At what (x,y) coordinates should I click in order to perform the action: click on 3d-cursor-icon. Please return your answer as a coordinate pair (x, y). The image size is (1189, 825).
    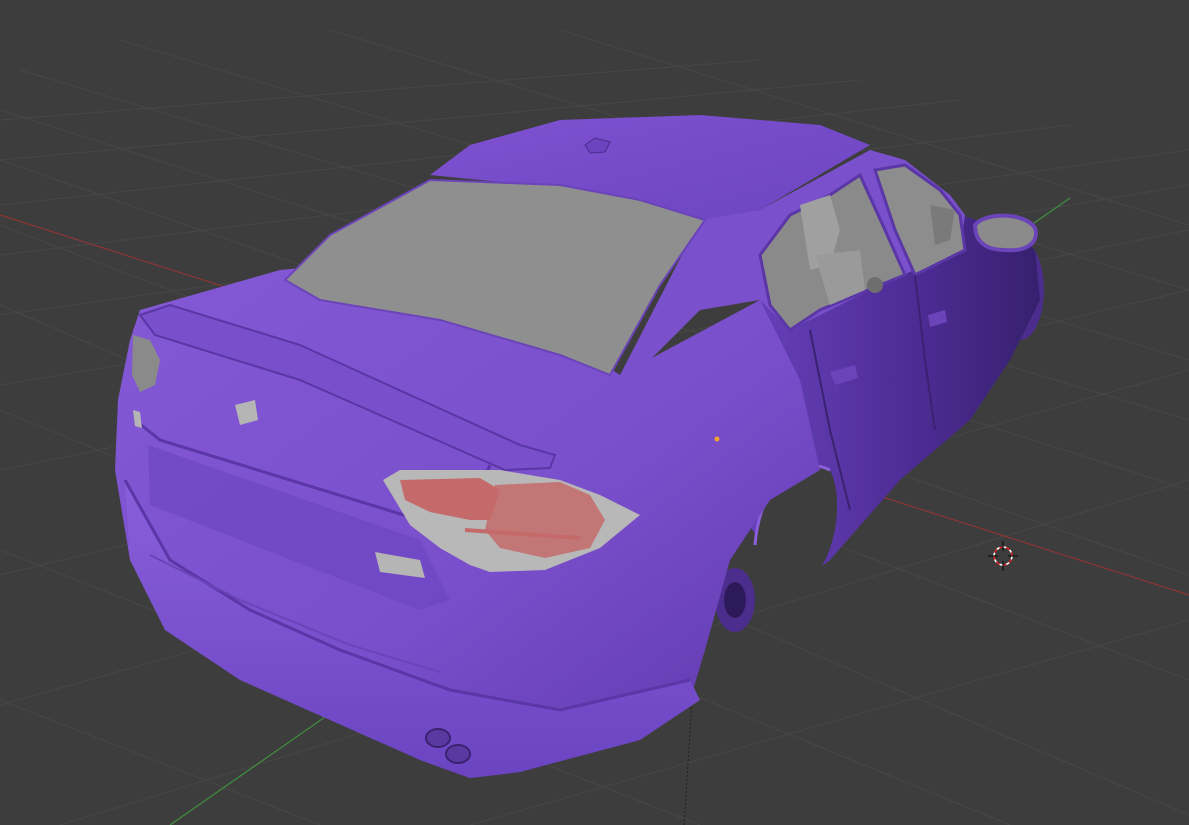
    Looking at the image, I should click on (1003, 556).